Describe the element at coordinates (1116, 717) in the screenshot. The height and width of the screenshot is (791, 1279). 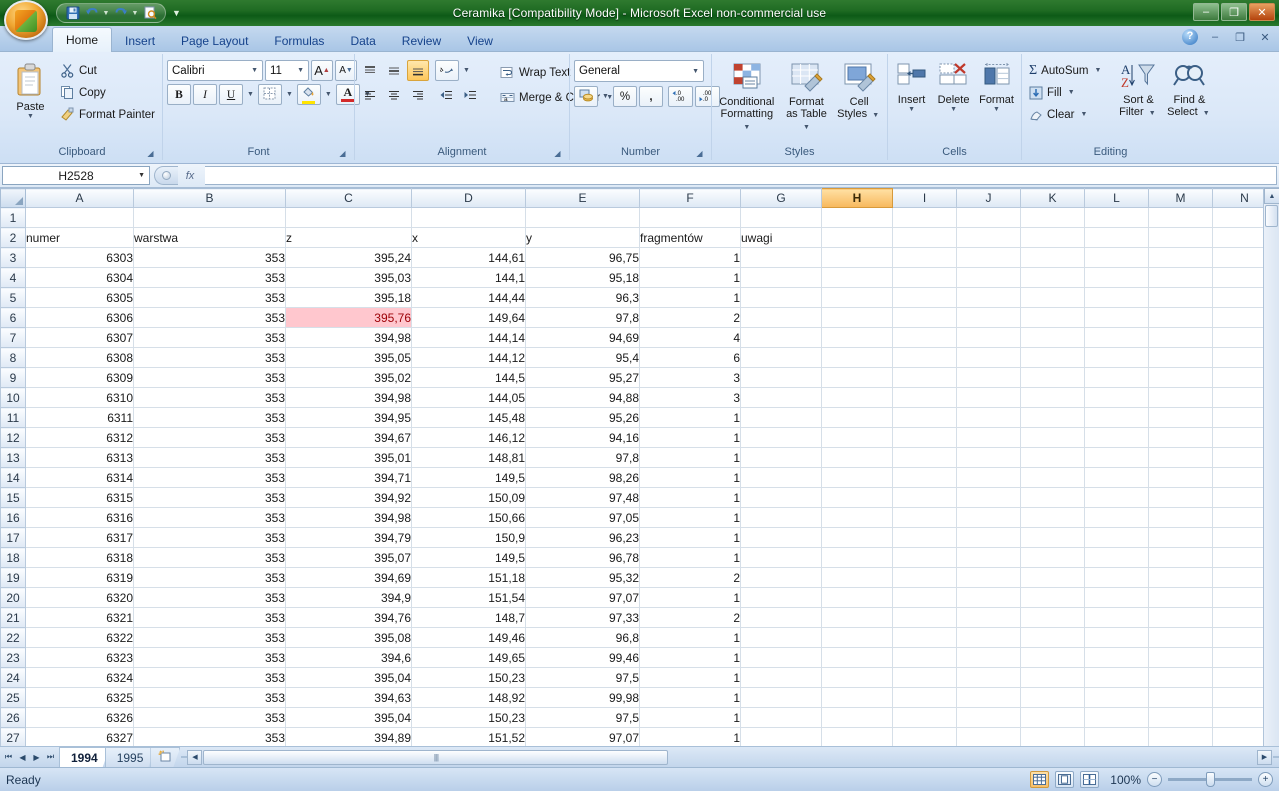
I see `cell-L26` at that location.